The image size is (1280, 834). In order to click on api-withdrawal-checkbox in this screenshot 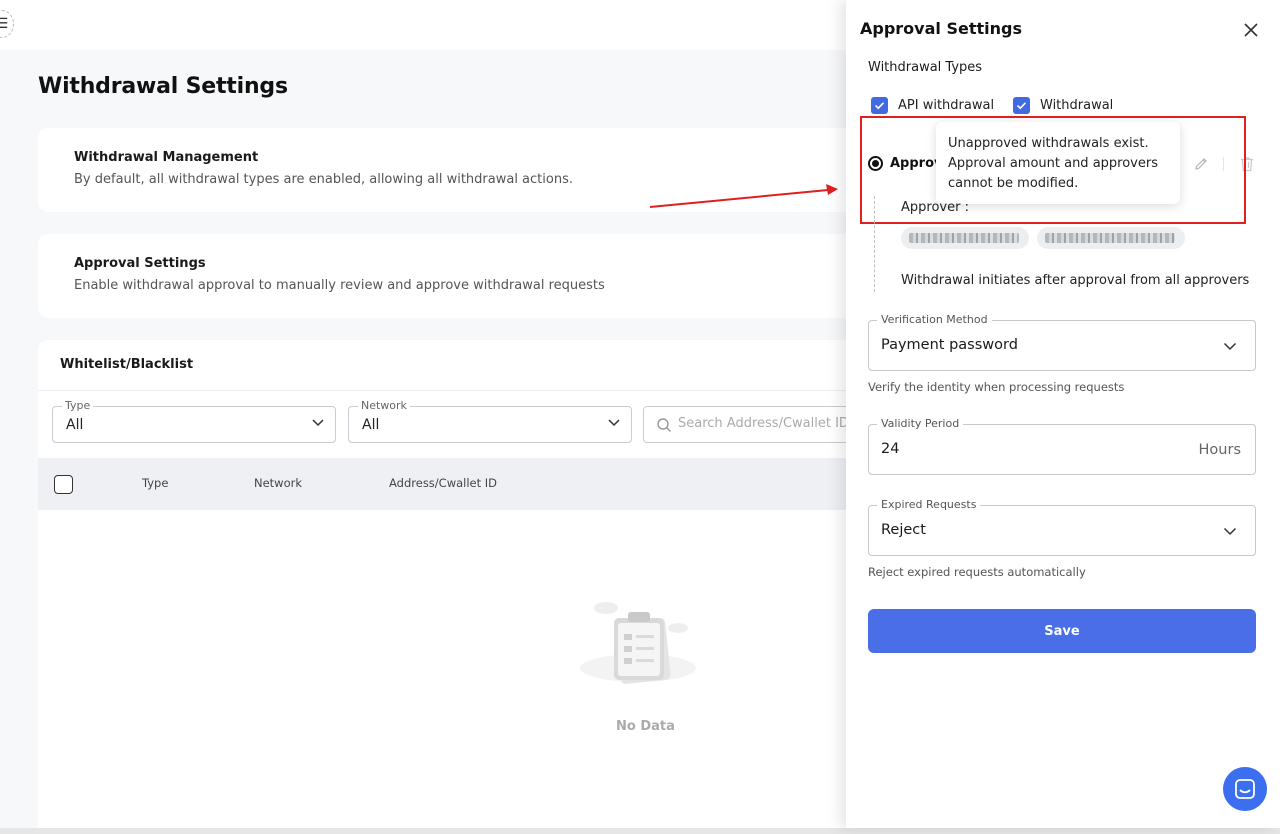, I will do `click(879, 105)`.